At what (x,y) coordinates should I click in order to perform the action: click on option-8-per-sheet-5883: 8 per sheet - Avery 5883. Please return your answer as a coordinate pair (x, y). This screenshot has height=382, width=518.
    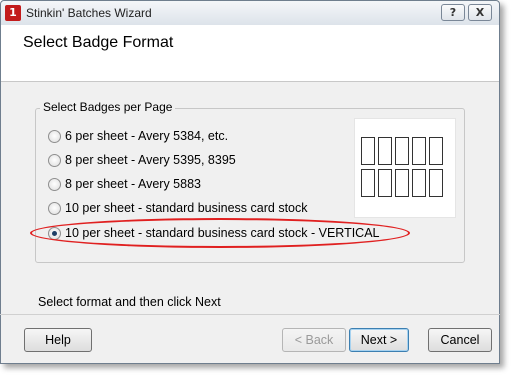
    Looking at the image, I should click on (124, 184).